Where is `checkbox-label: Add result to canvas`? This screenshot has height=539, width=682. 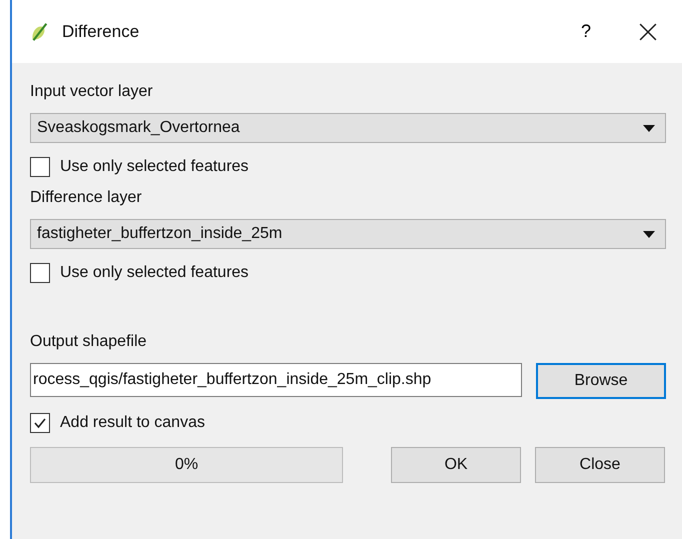
checkbox-label: Add result to canvas is located at coordinates (132, 423).